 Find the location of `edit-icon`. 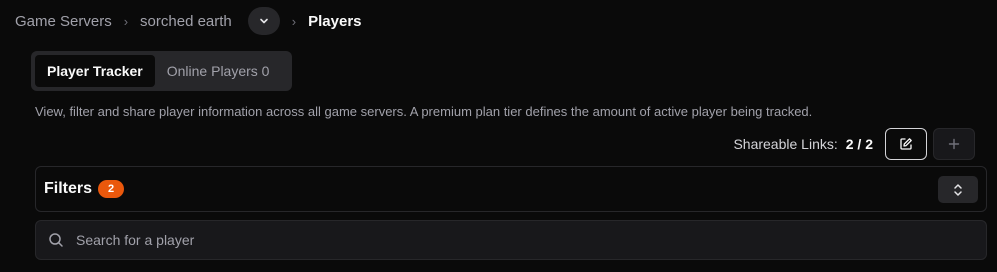

edit-icon is located at coordinates (906, 144).